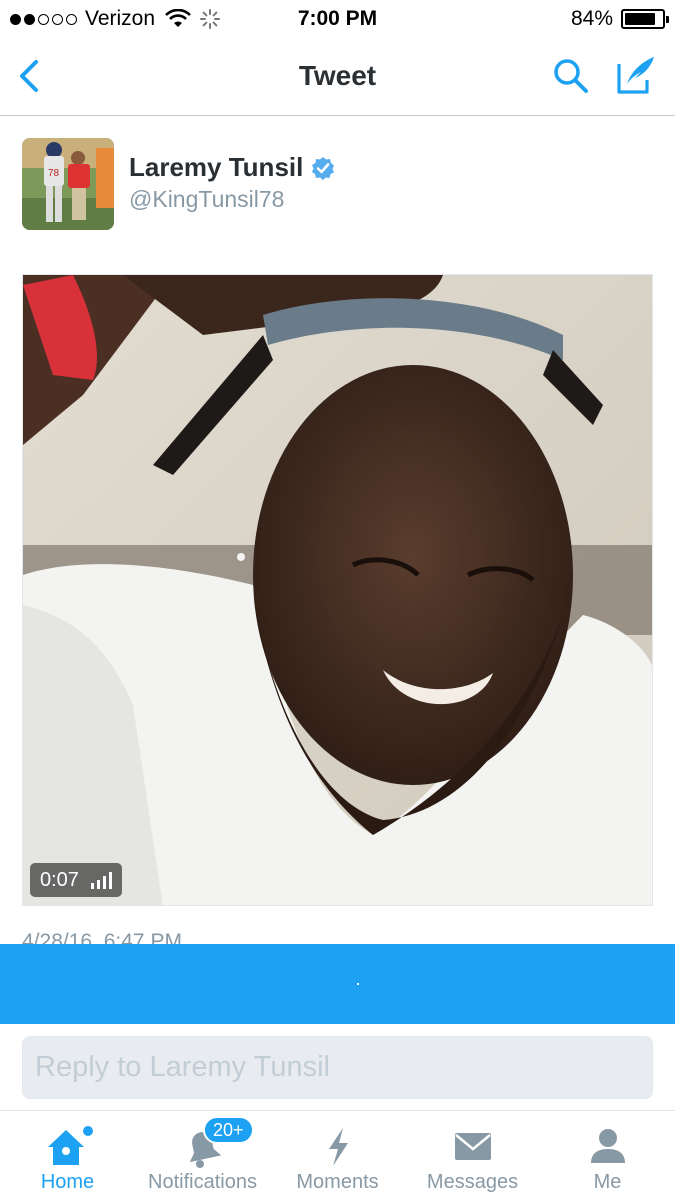 The width and height of the screenshot is (675, 1200). Describe the element at coordinates (338, 1147) in the screenshot. I see `lightning-icon` at that location.